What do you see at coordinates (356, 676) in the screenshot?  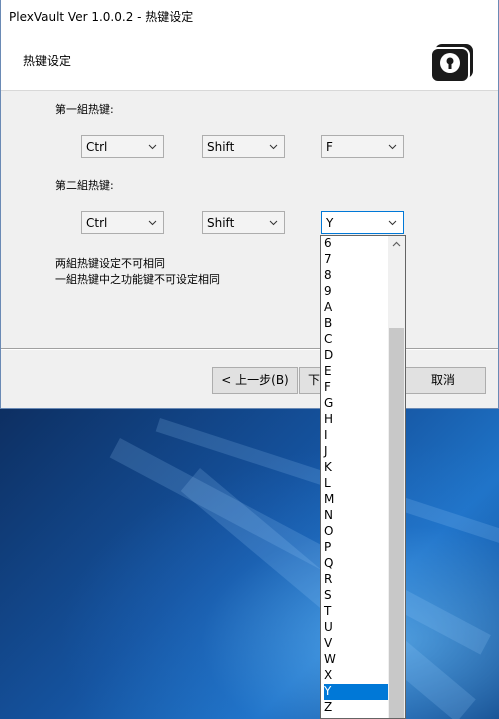 I see `dropdown-item-X: X` at bounding box center [356, 676].